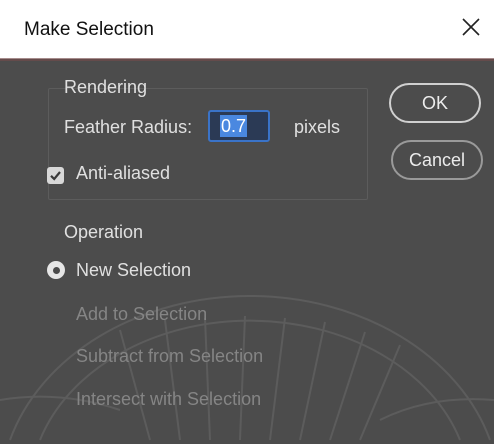 The height and width of the screenshot is (444, 494). I want to click on ok-button: OK, so click(435, 103).